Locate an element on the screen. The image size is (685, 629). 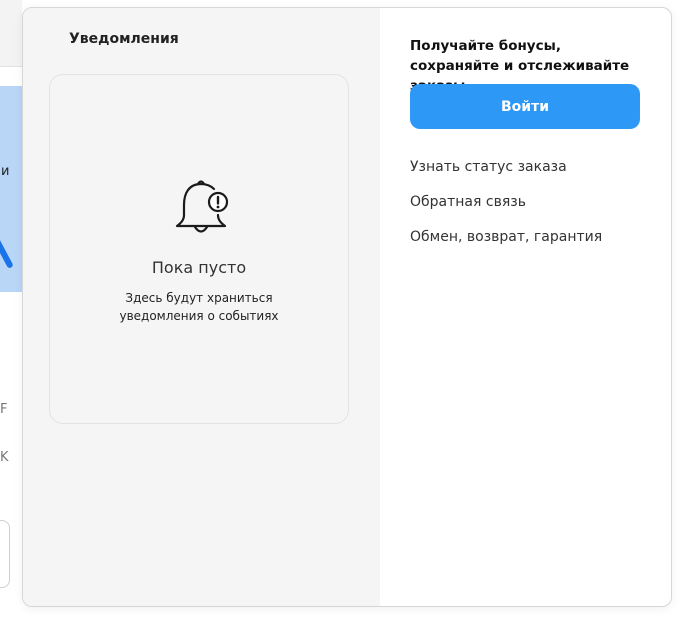
background-logo-fragment is located at coordinates (7, 241).